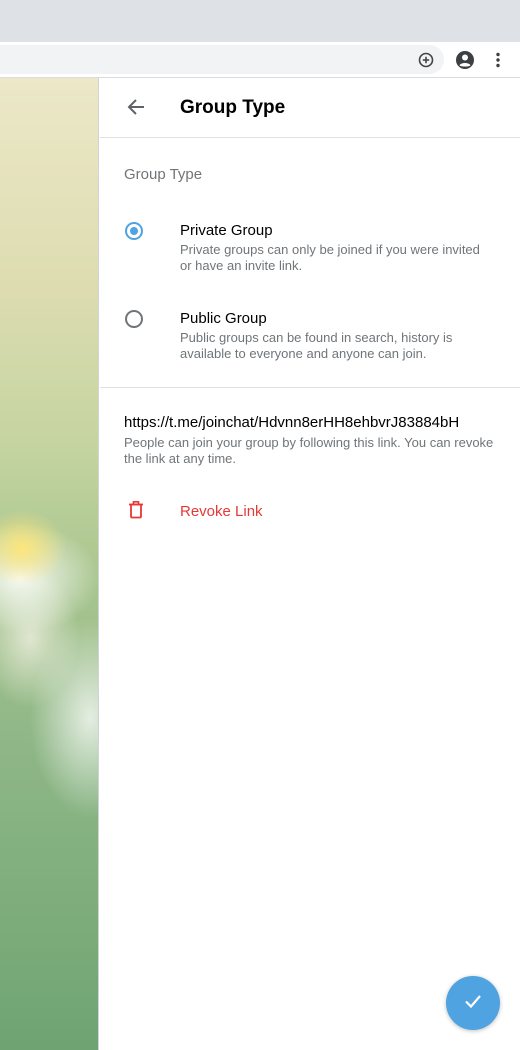 This screenshot has height=1050, width=520. What do you see at coordinates (223, 318) in the screenshot?
I see `option-title: Public Group` at bounding box center [223, 318].